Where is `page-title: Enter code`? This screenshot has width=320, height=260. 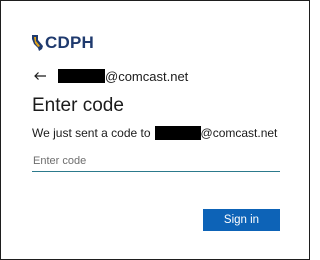
page-title: Enter code is located at coordinates (78, 105).